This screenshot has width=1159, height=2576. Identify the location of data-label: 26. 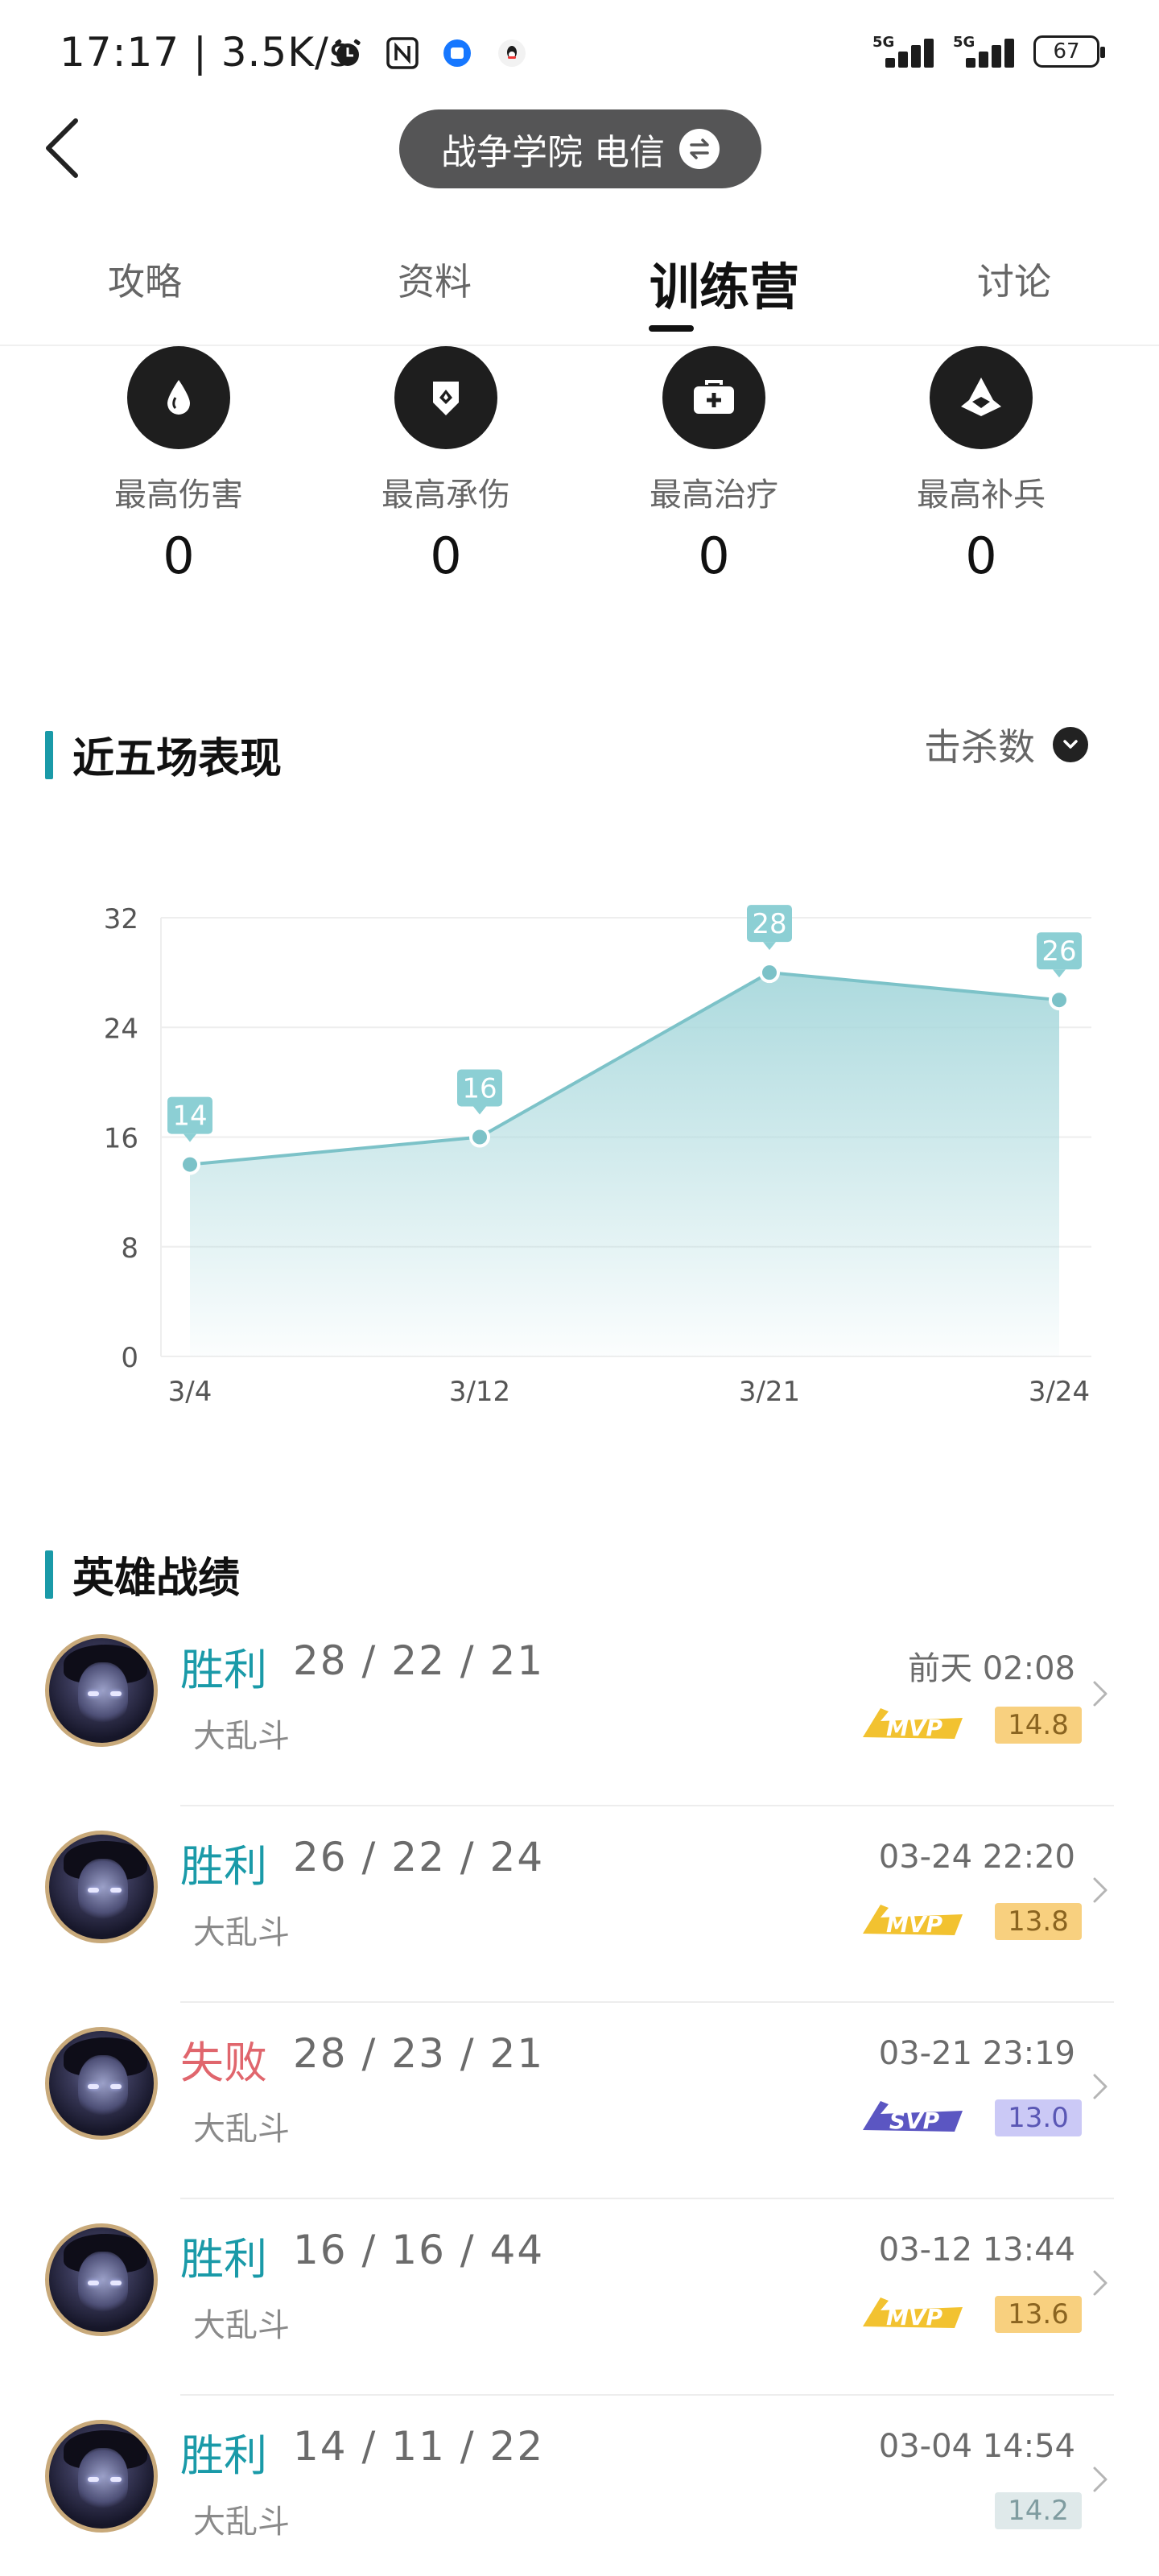
(1058, 951).